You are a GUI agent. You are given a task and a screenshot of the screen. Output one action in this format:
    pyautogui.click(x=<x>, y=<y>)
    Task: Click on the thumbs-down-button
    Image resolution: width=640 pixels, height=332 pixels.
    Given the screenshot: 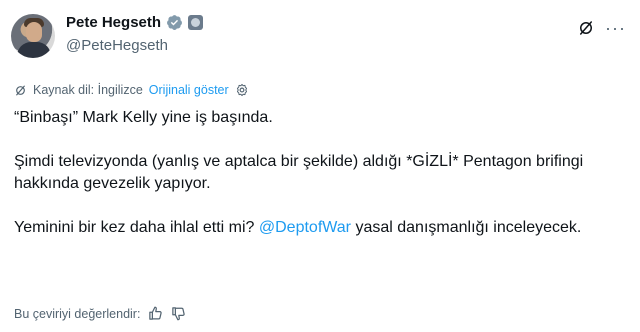 What is the action you would take?
    pyautogui.click(x=178, y=313)
    